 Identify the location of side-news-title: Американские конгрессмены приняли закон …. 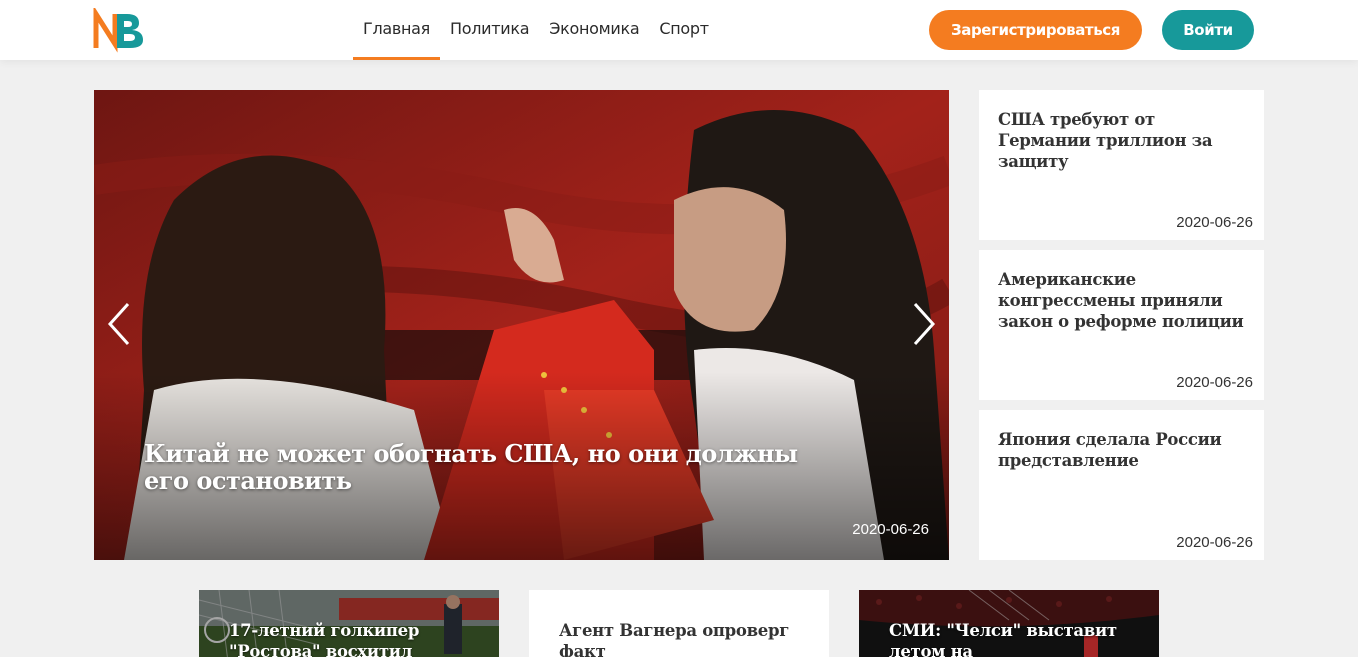
(1125, 300).